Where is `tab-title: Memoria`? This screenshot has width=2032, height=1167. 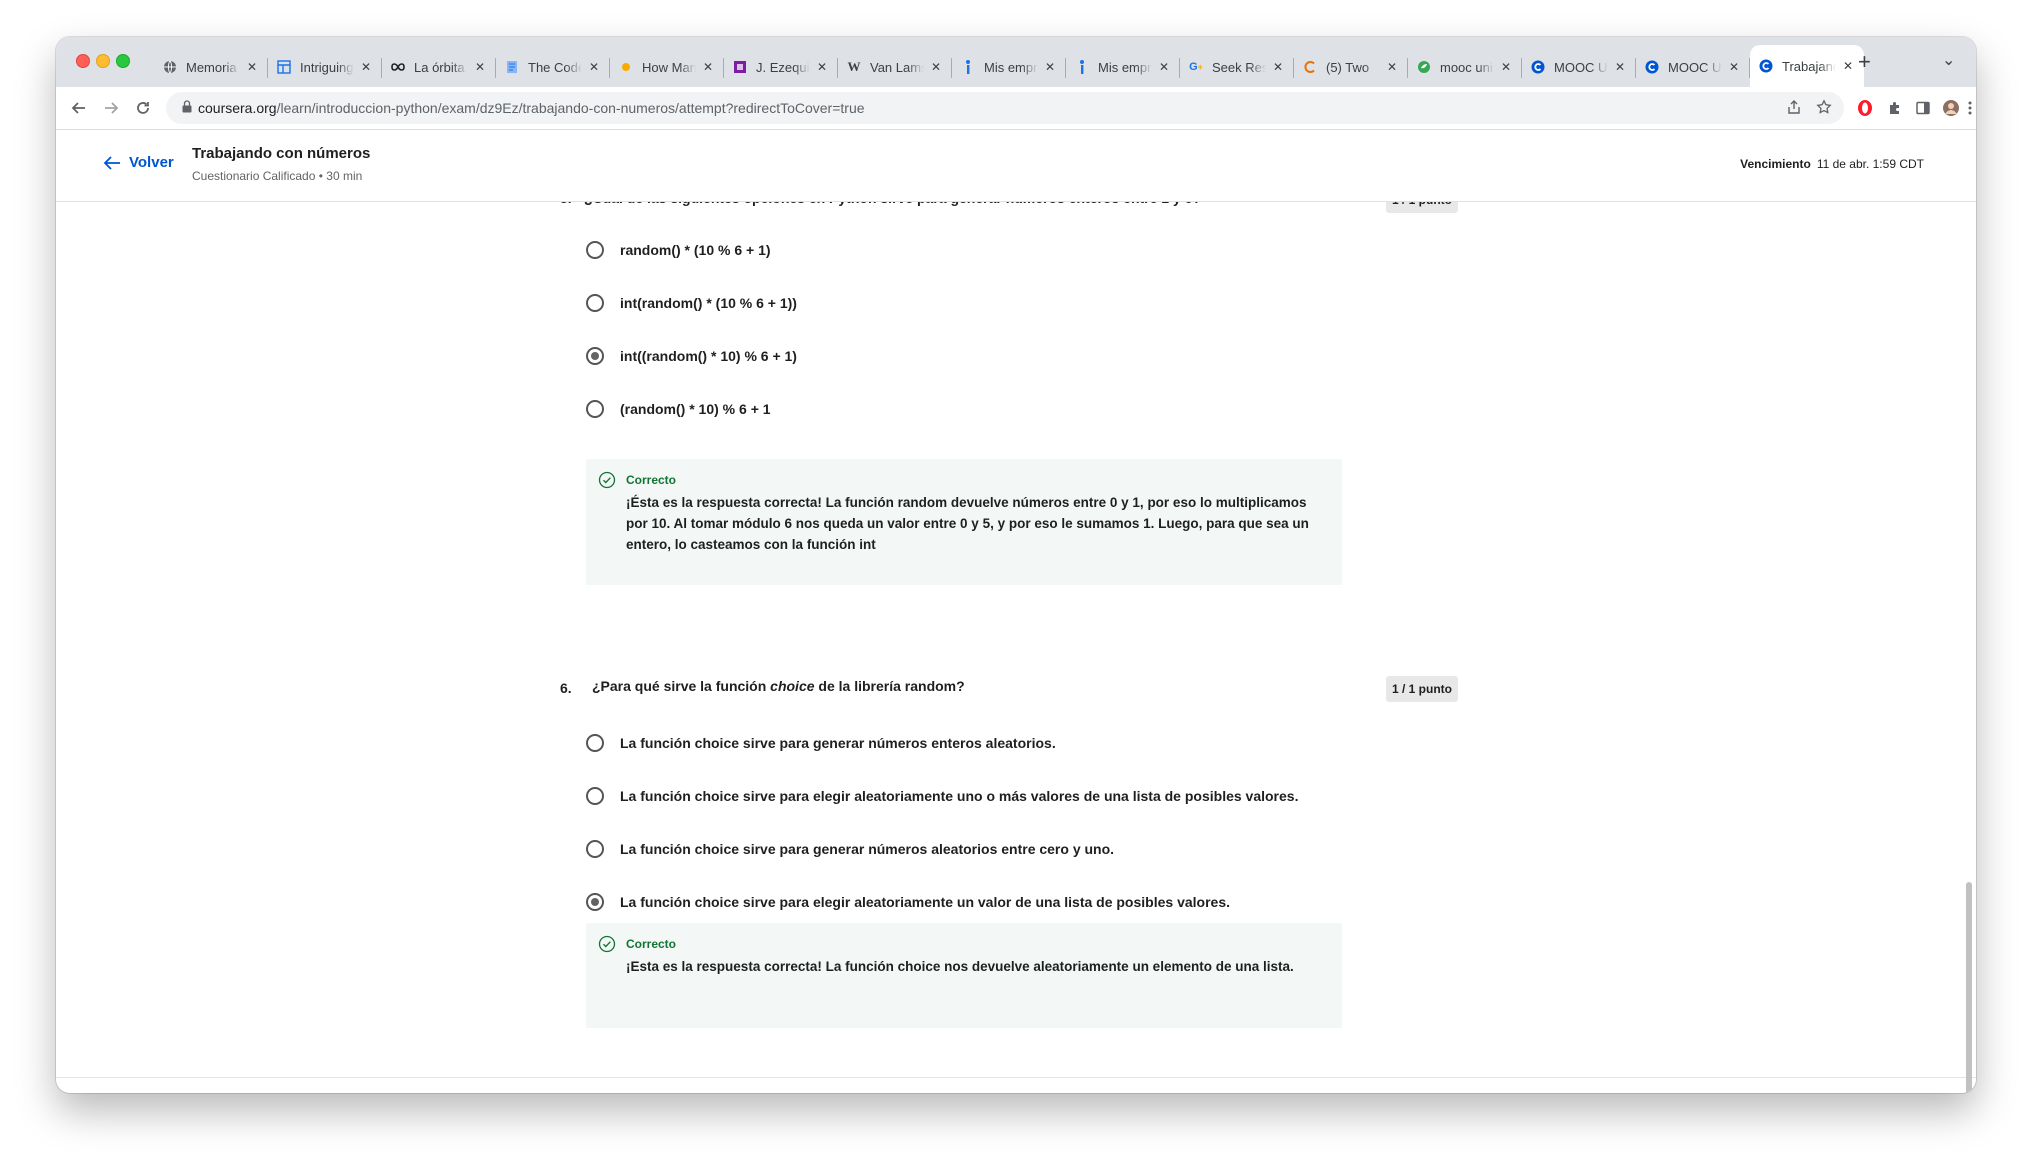 tab-title: Memoria is located at coordinates (211, 67).